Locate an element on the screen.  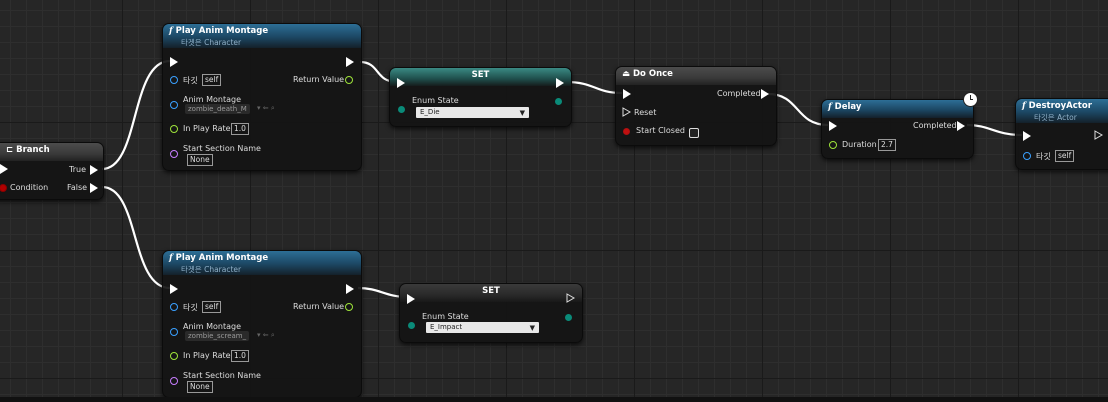
montage2-exec-out-pin is located at coordinates (350, 289).